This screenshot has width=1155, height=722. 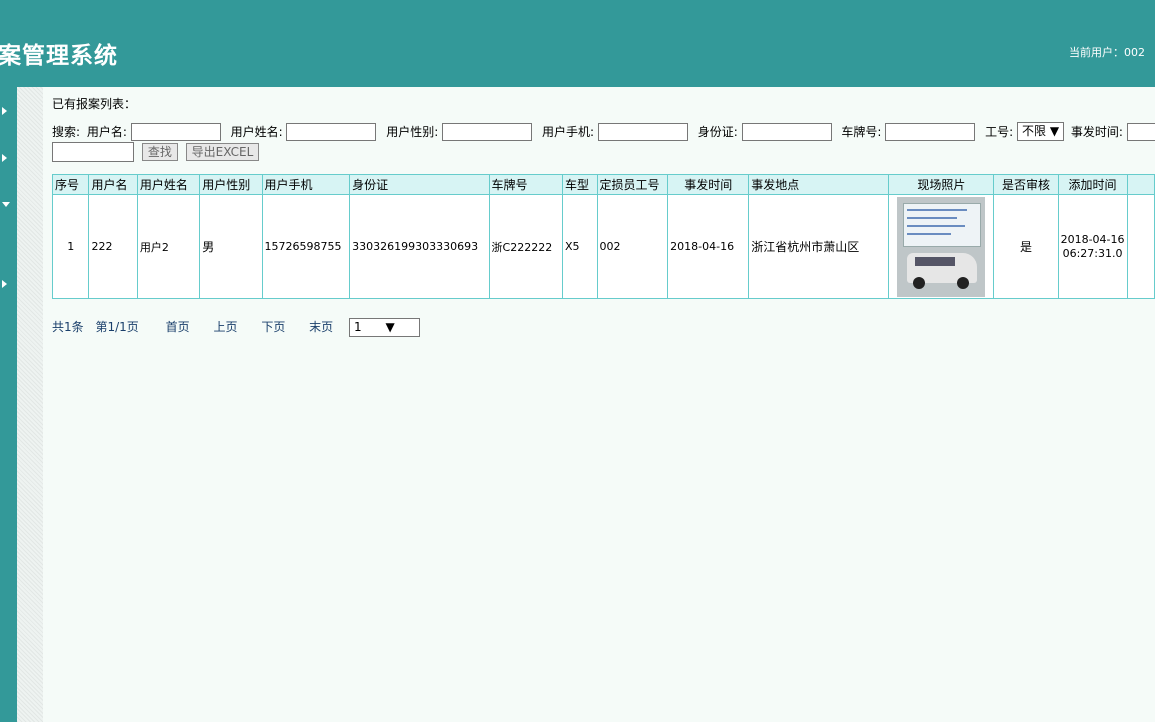 What do you see at coordinates (1092, 239) in the screenshot?
I see `added-date: 2018-04-16` at bounding box center [1092, 239].